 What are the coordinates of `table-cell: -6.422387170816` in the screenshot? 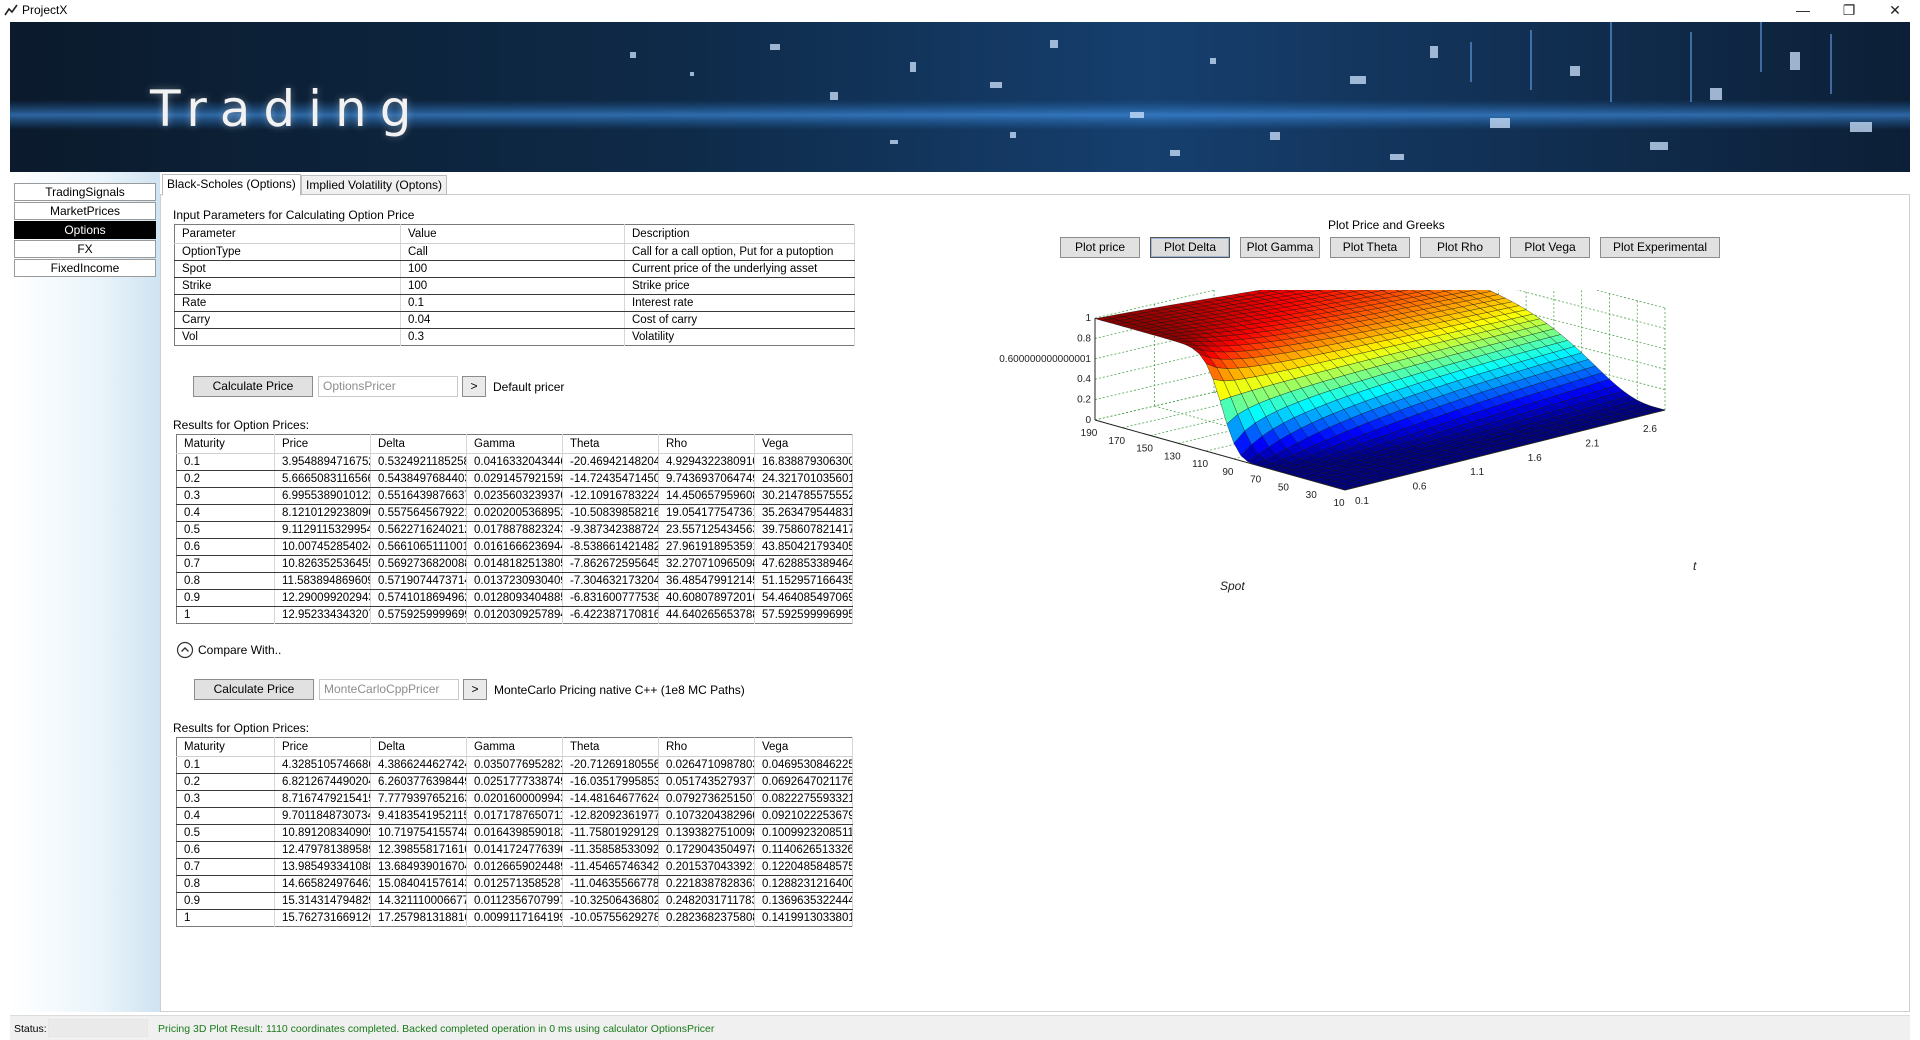 It's located at (610, 615).